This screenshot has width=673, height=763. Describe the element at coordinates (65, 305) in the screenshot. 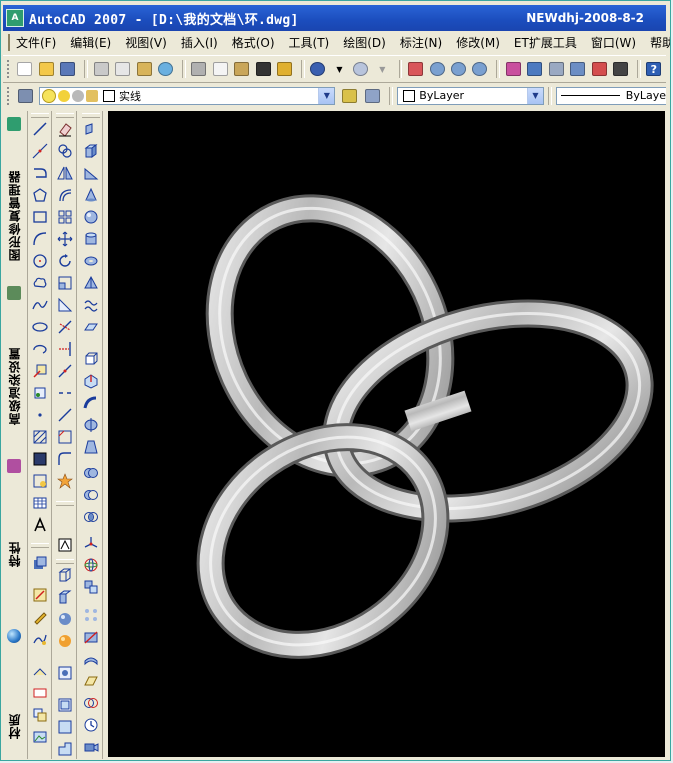

I see `stretch-tool` at that location.